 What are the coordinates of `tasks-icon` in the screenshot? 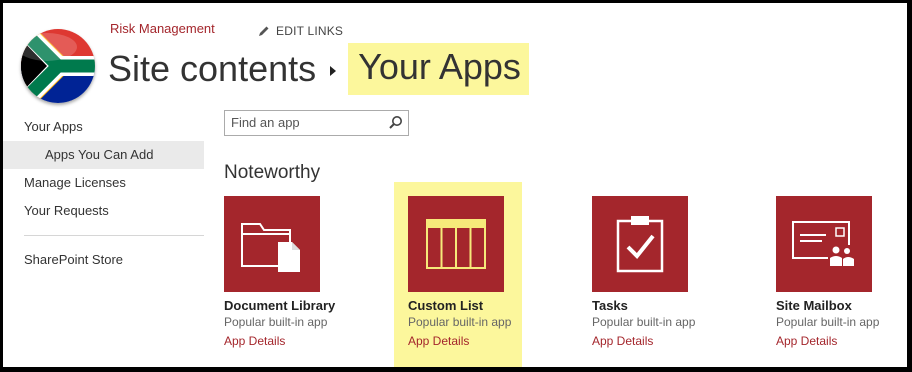 It's located at (640, 244).